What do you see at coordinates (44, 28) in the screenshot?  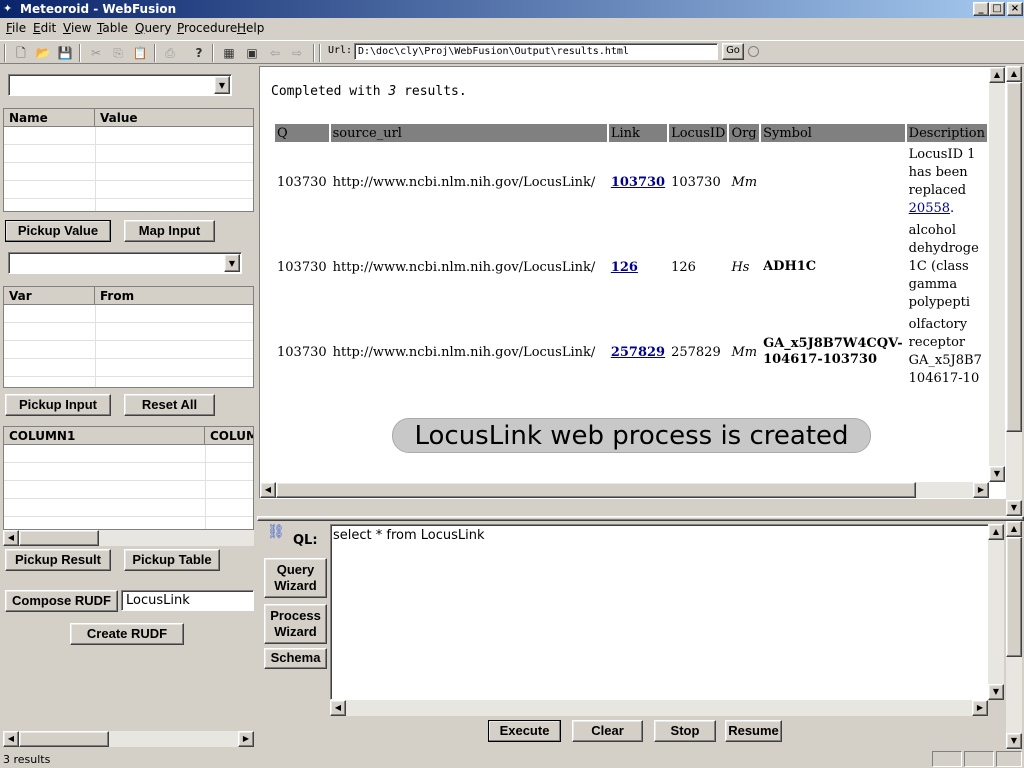 I see `menu-edit: Edit` at bounding box center [44, 28].